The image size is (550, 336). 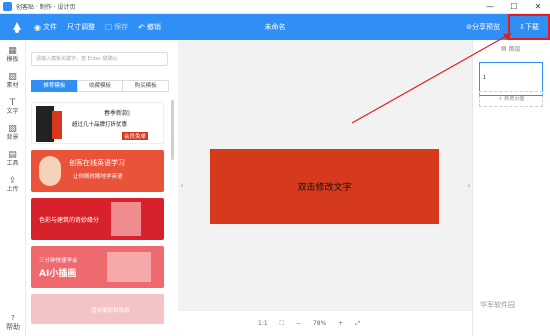 I want to click on annotation-arrow-line, so click(x=430, y=79).